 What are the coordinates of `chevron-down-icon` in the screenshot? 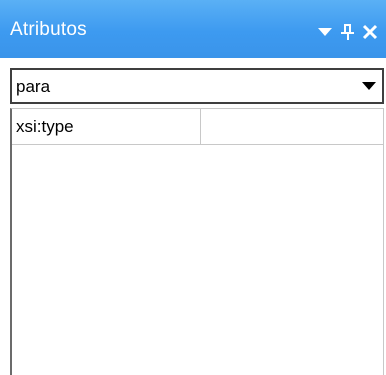 It's located at (325, 32).